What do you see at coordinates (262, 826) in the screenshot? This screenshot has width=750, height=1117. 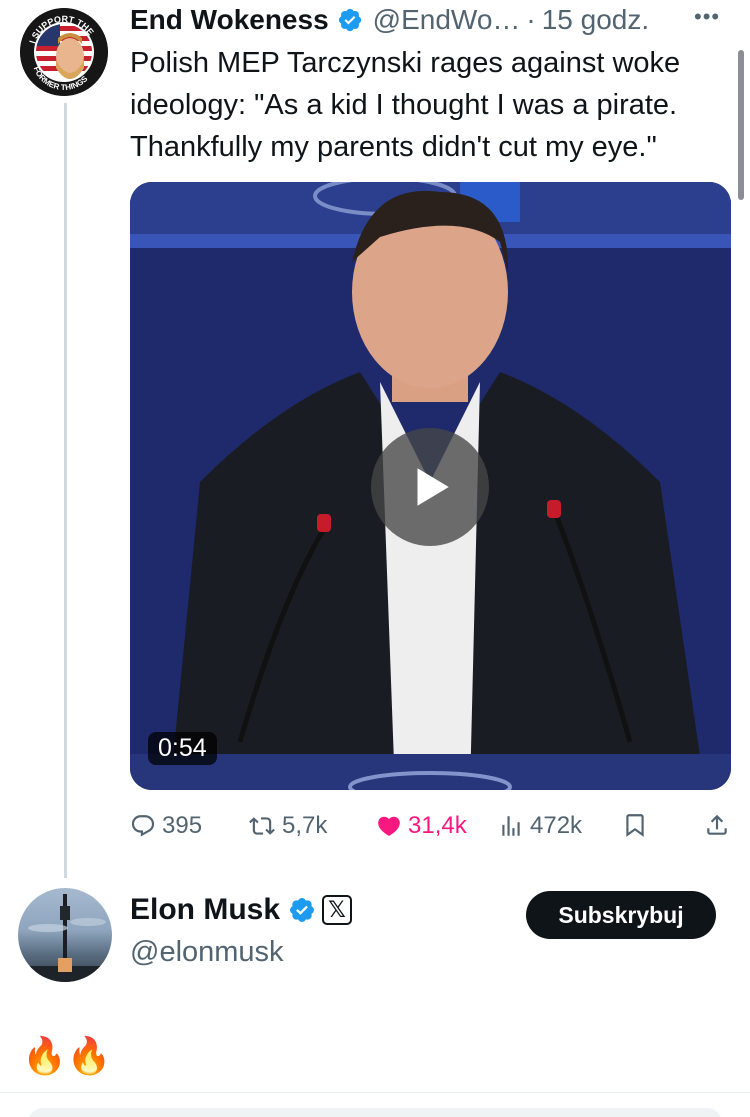 I see `retweet-icon` at bounding box center [262, 826].